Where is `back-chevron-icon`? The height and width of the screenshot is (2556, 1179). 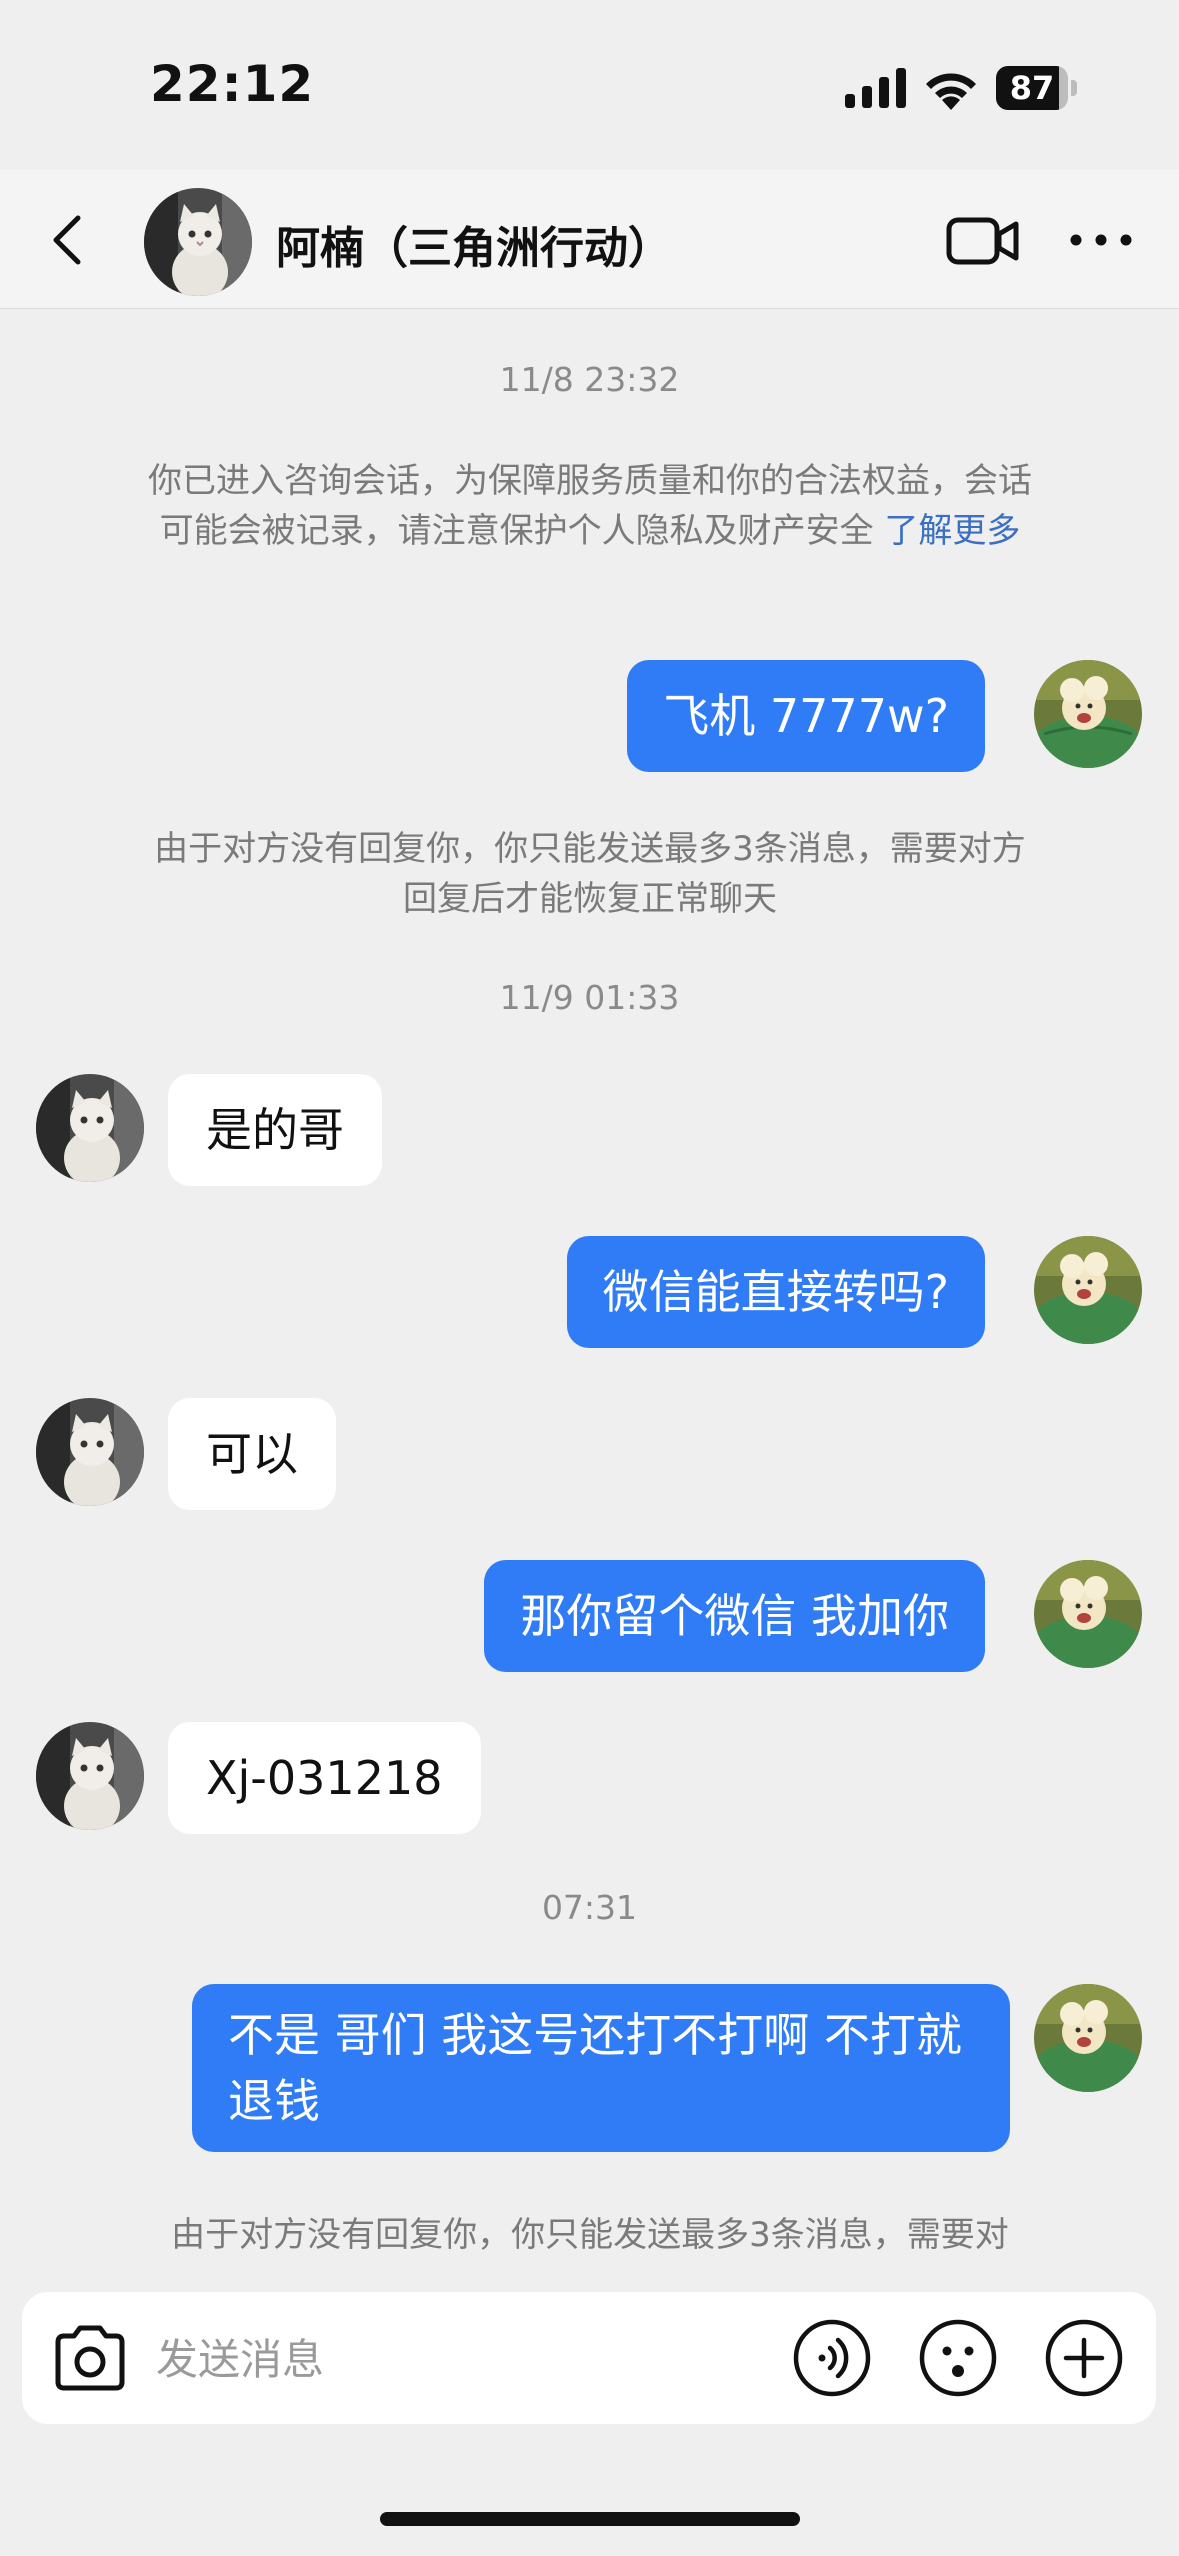 back-chevron-icon is located at coordinates (70, 240).